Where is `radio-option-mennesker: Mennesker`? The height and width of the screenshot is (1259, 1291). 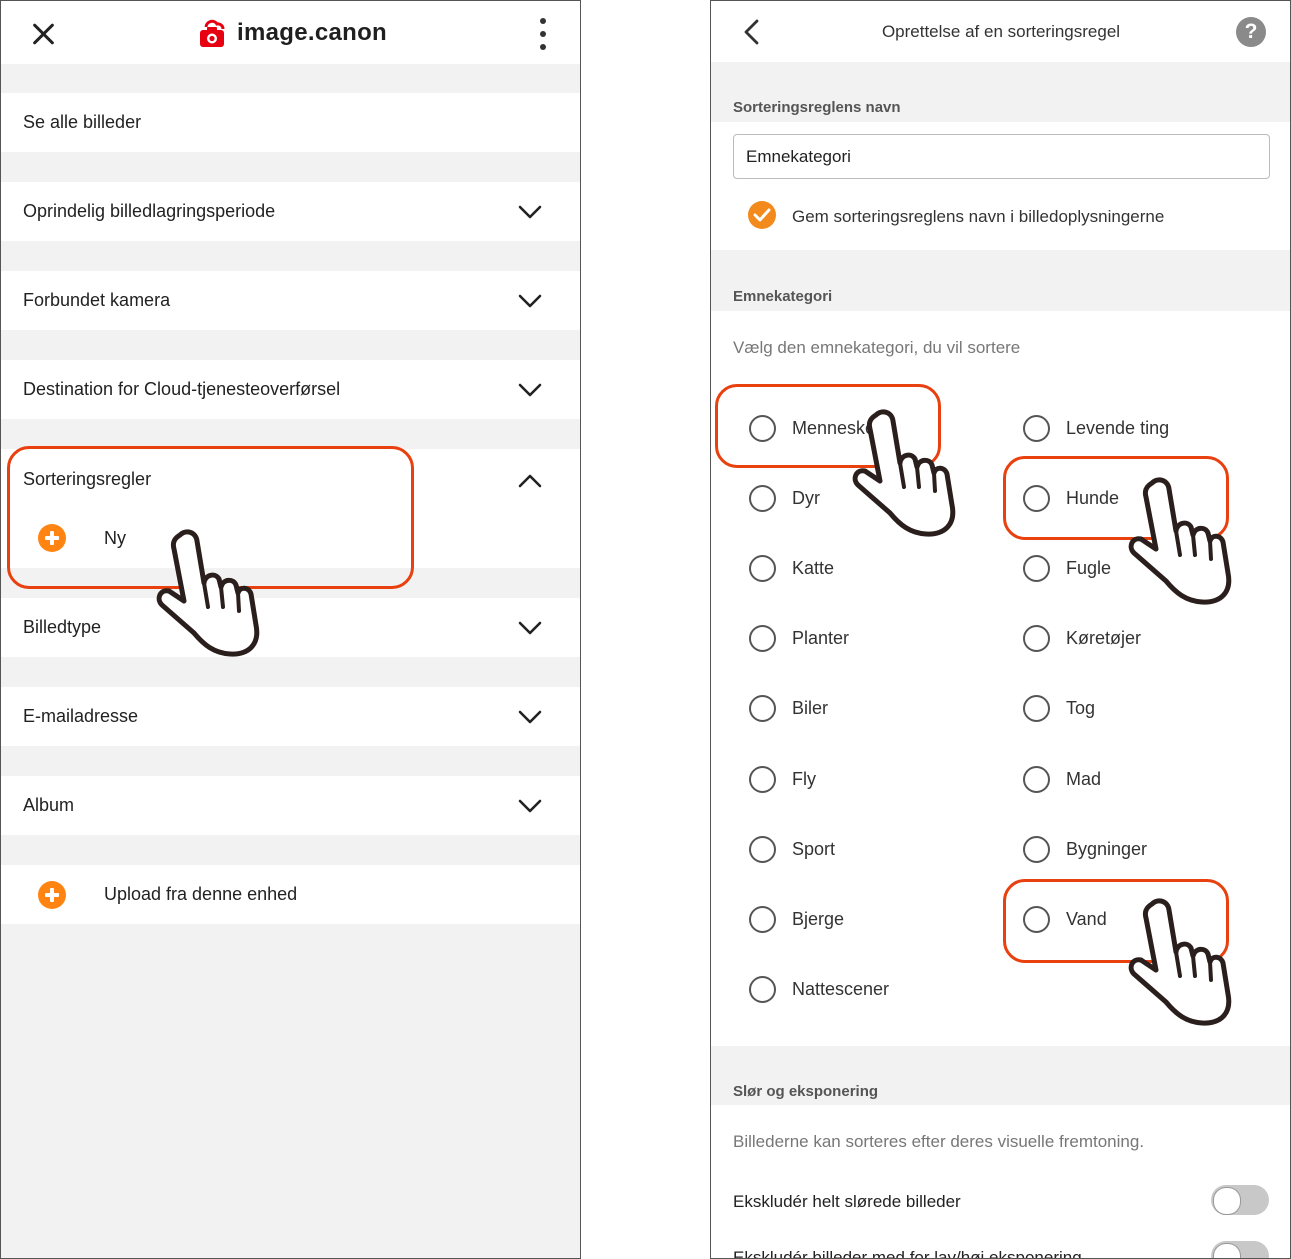
radio-option-mennesker: Mennesker is located at coordinates (815, 428).